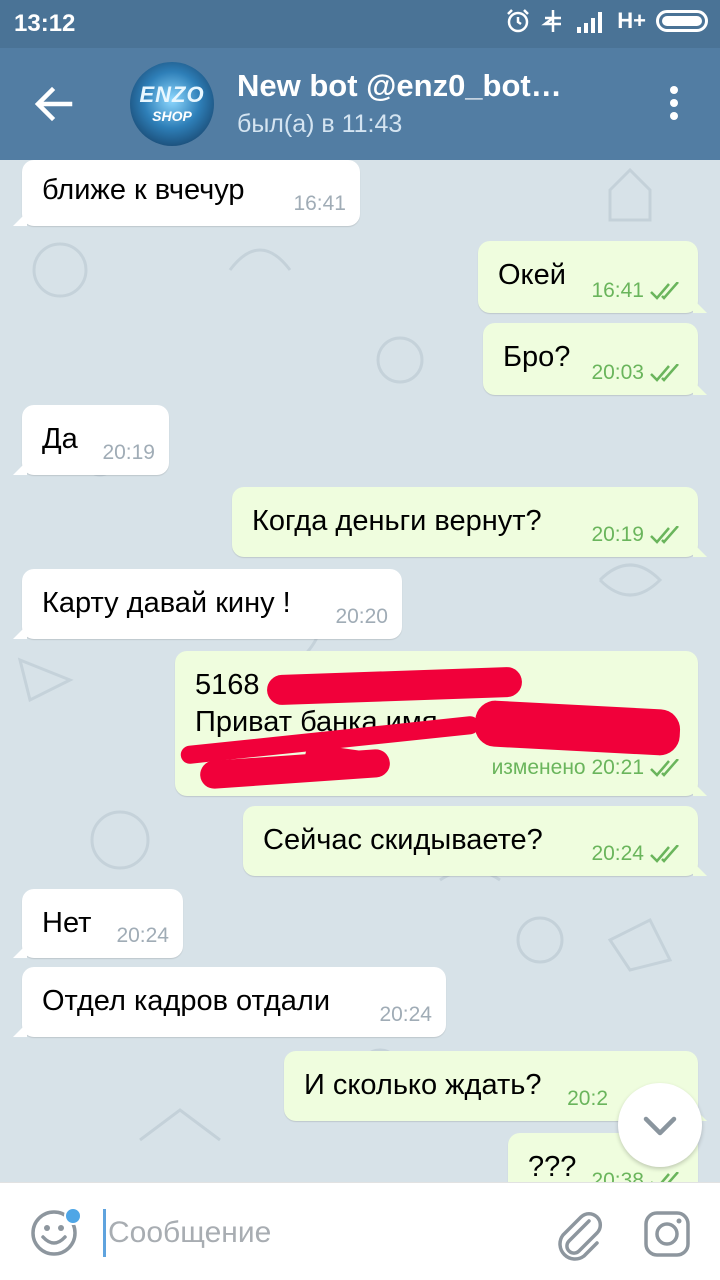 The width and height of the screenshot is (720, 1280). What do you see at coordinates (551, 21) in the screenshot?
I see `vibrate-icon` at bounding box center [551, 21].